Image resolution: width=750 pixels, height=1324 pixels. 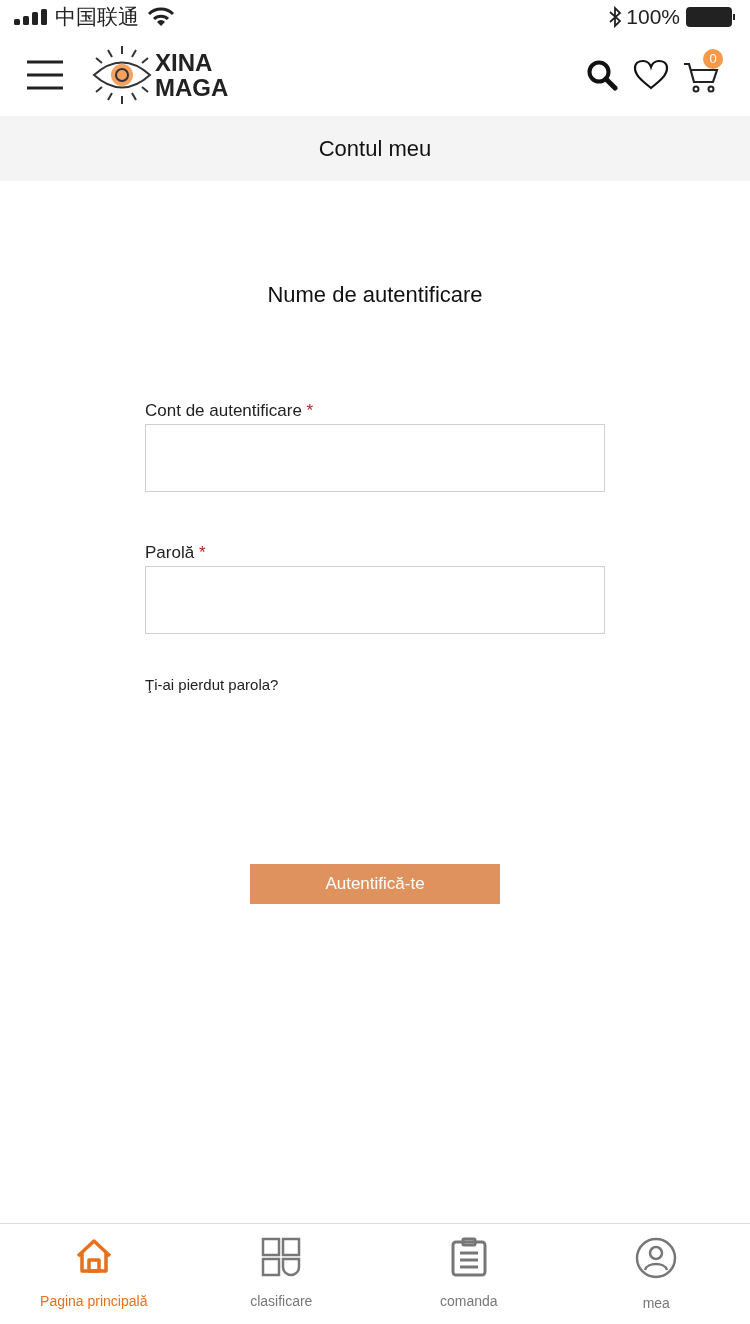 I want to click on logo-text: MAGA, so click(x=192, y=87).